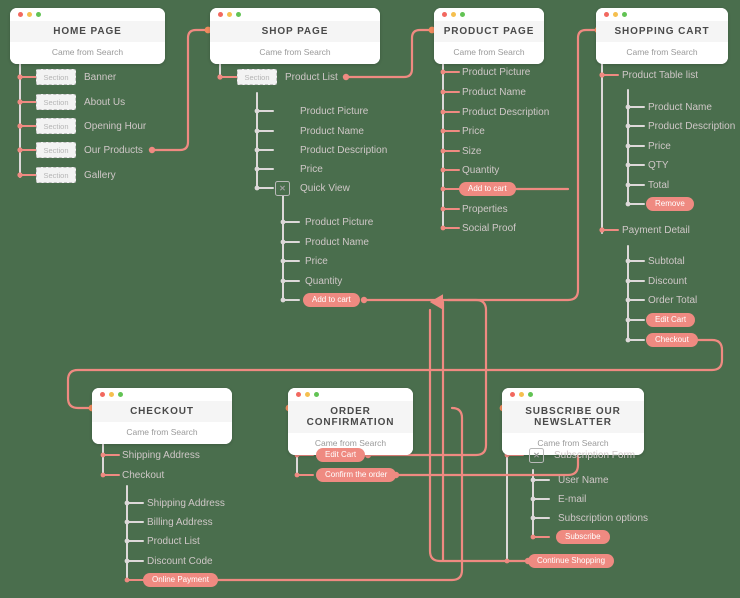  Describe the element at coordinates (571, 561) in the screenshot. I see `continue-shopping-button: Continue Shopping` at that location.